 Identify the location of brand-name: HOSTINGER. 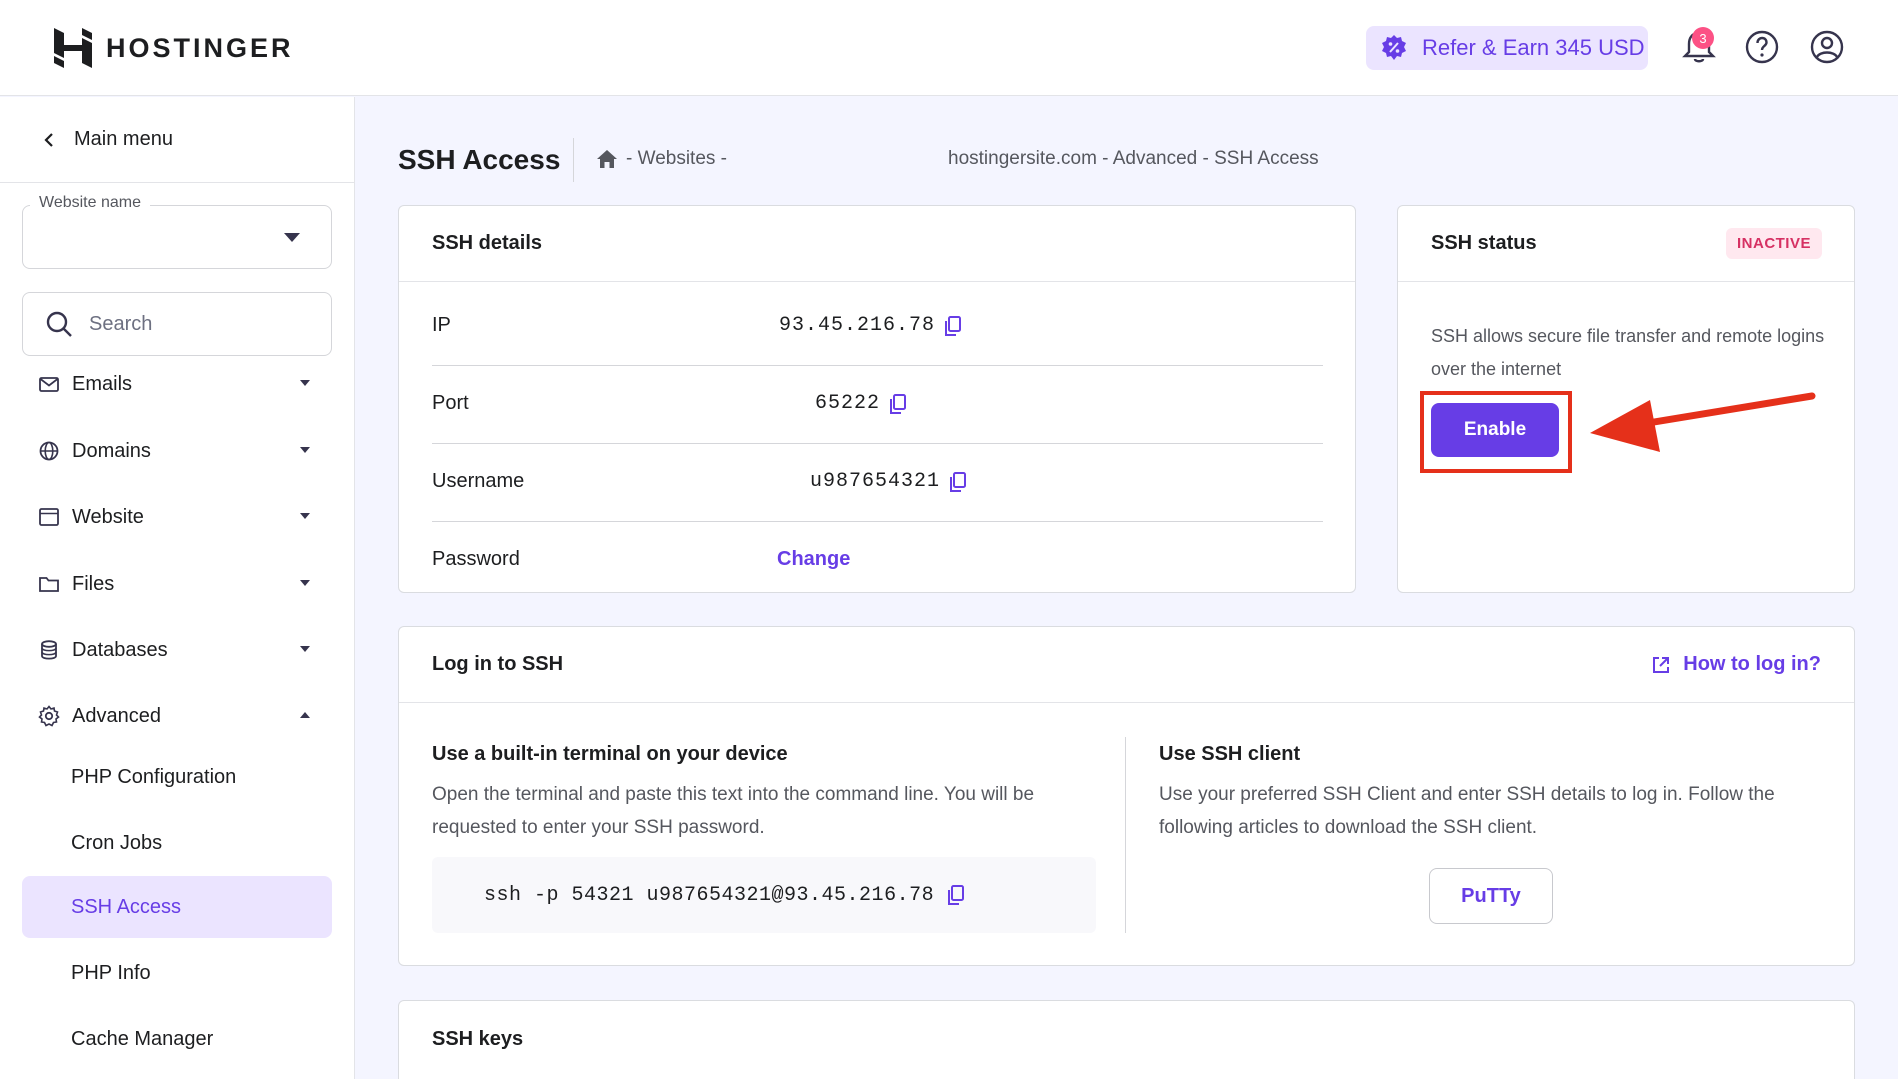
(200, 47).